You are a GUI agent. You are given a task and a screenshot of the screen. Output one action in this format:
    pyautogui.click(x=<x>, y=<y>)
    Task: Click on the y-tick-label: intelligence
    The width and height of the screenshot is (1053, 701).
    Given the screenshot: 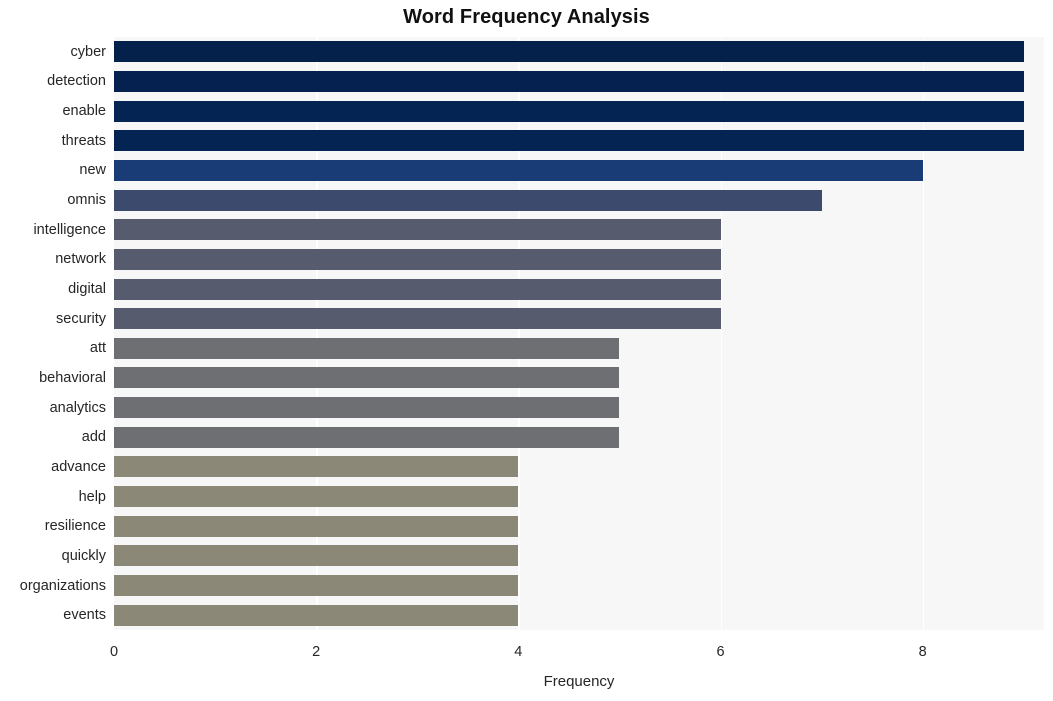 What is the action you would take?
    pyautogui.click(x=69, y=229)
    